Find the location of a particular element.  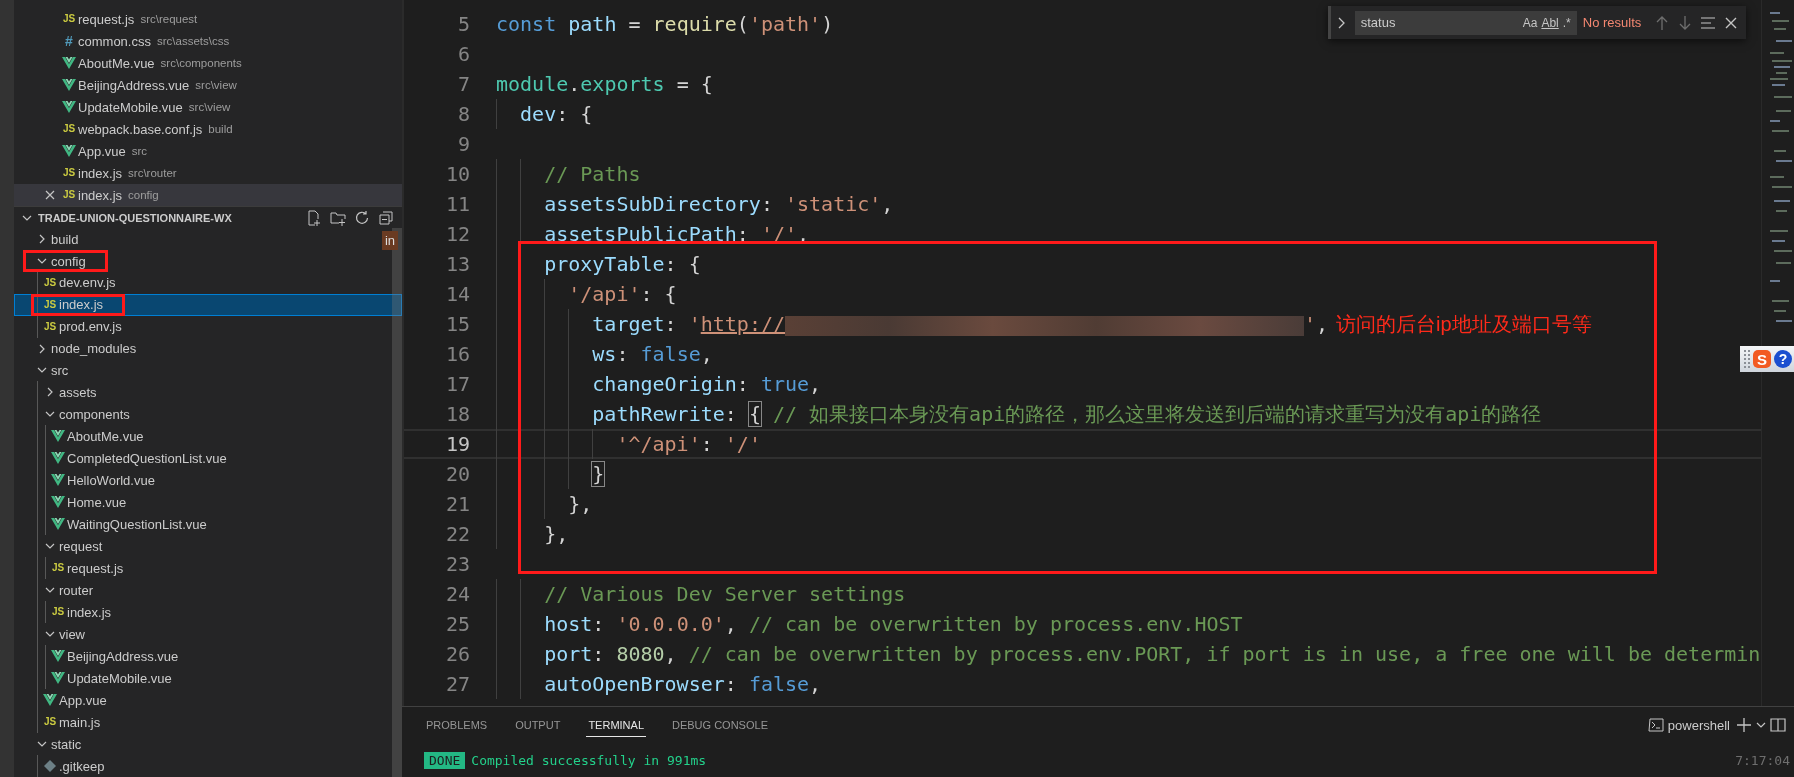

line-number: 7 is located at coordinates (463, 84).